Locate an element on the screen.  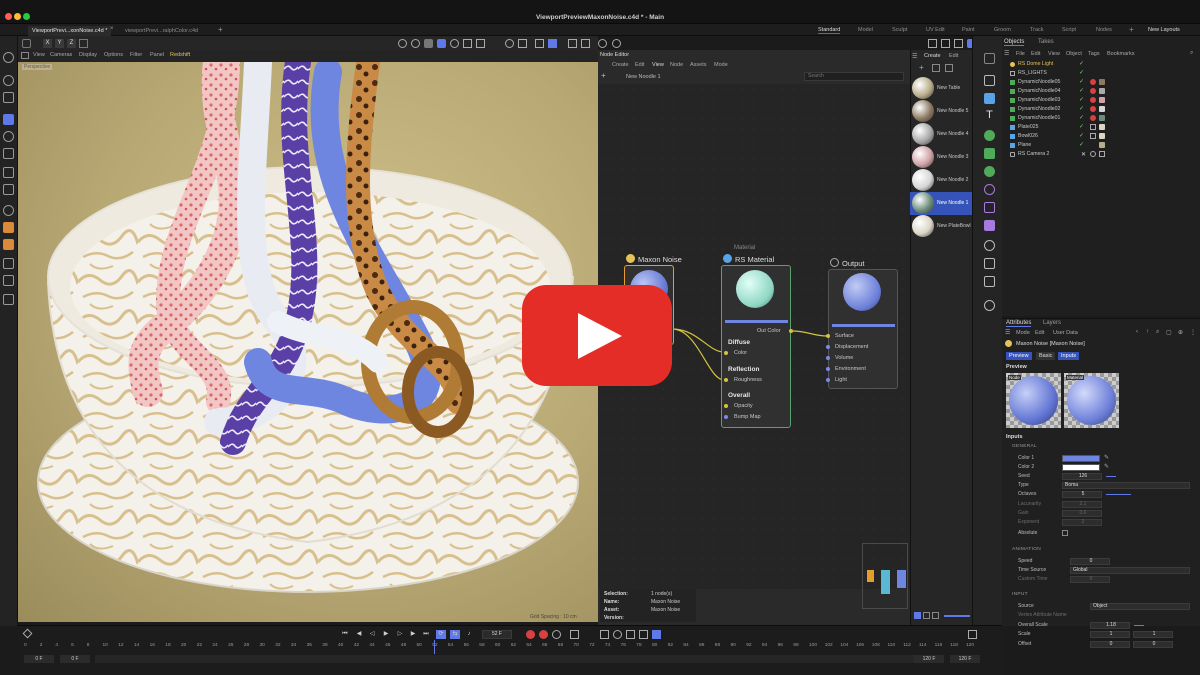
target-tag-icon is located at coordinates (1093, 154).